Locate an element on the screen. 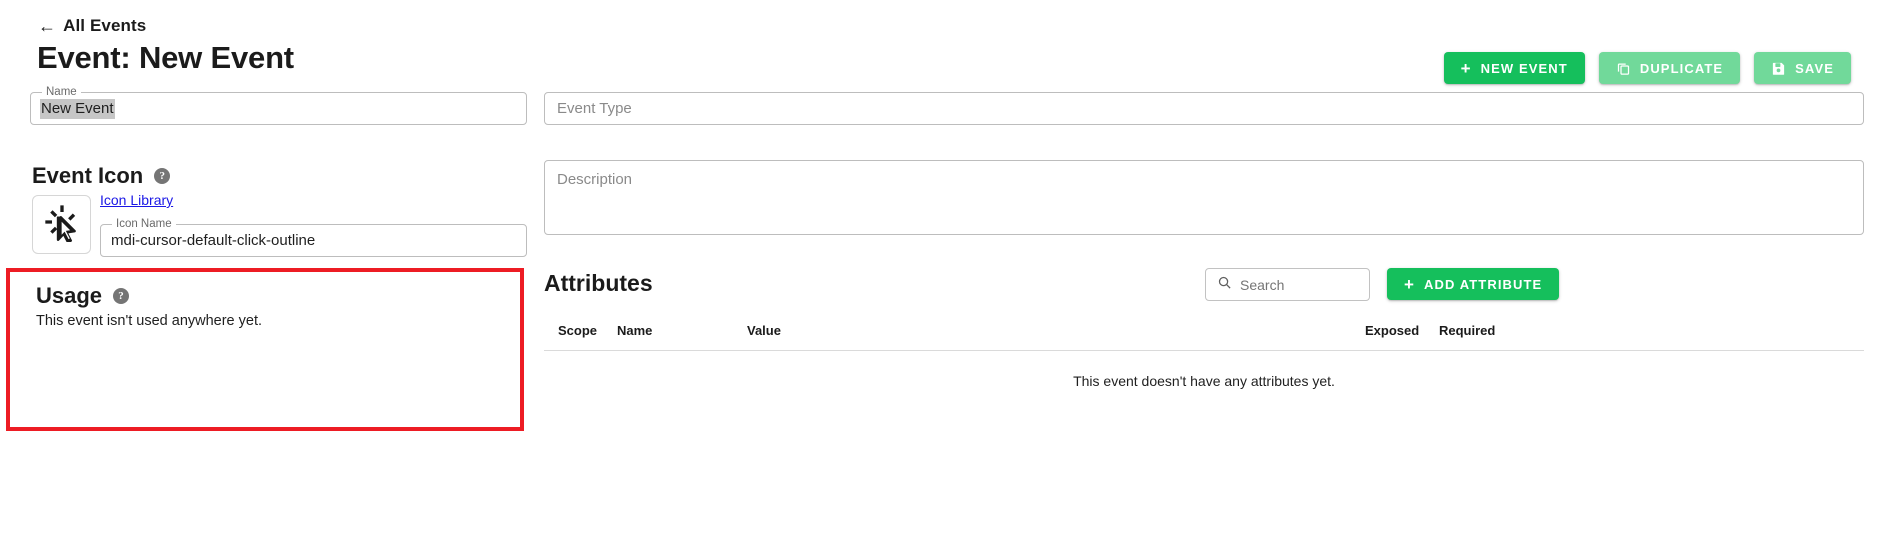 This screenshot has height=536, width=1895. attributes-heading-label: Attributes is located at coordinates (598, 283).